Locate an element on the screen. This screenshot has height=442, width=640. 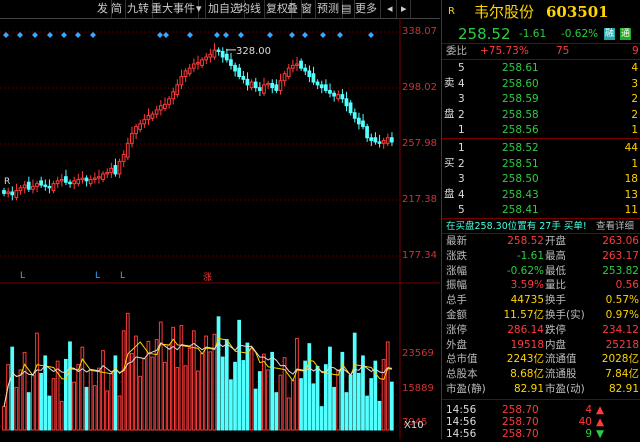
stat-value: 253.82 is located at coordinates (620, 270).